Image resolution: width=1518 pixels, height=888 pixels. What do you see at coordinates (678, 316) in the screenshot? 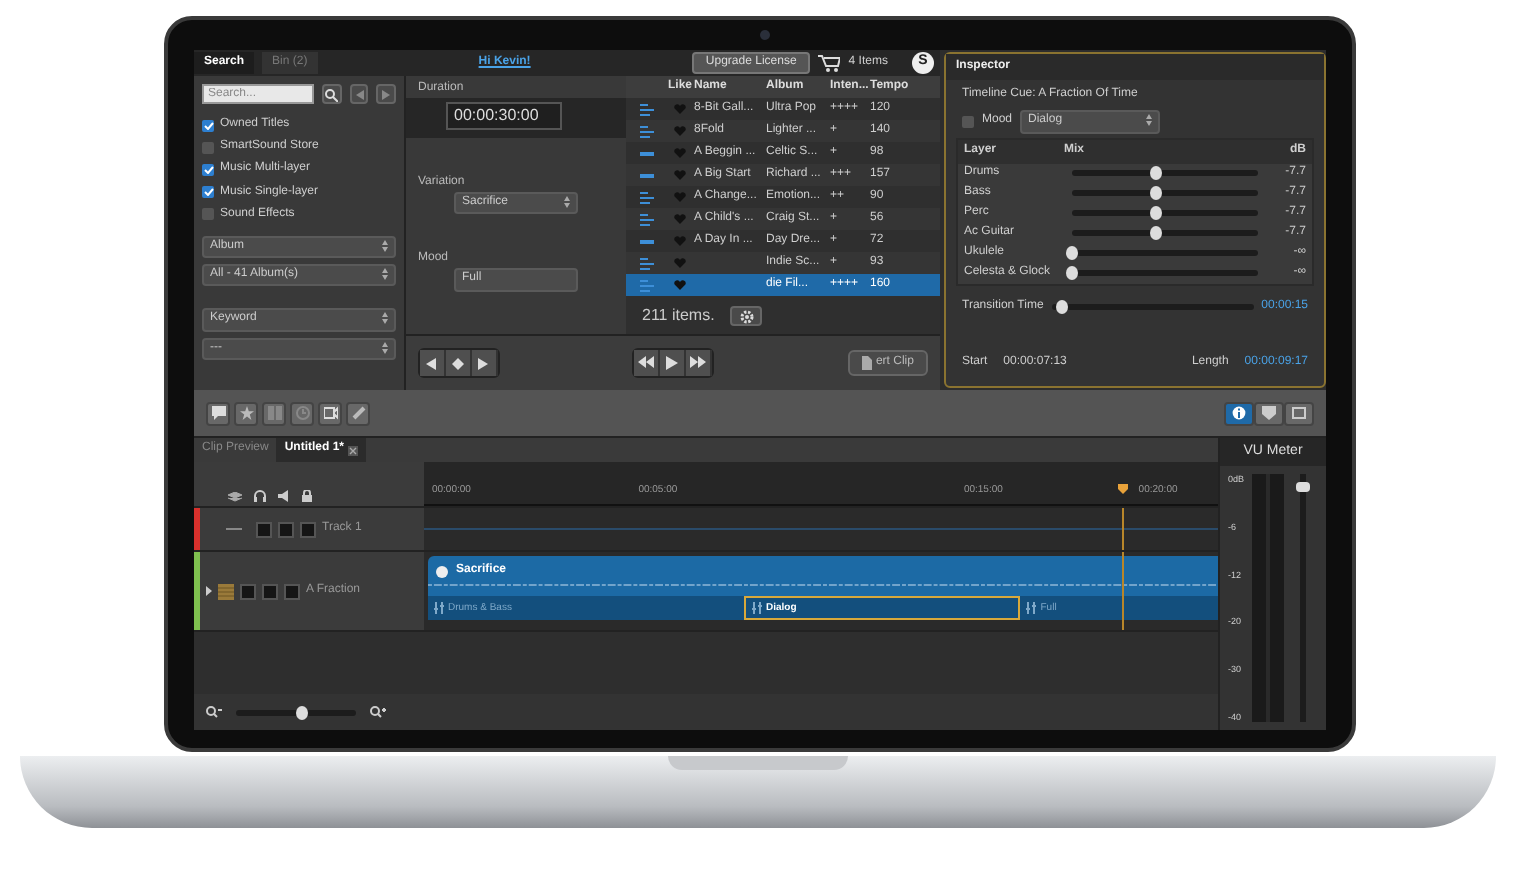
I see `item-count: 211 items.` at bounding box center [678, 316].